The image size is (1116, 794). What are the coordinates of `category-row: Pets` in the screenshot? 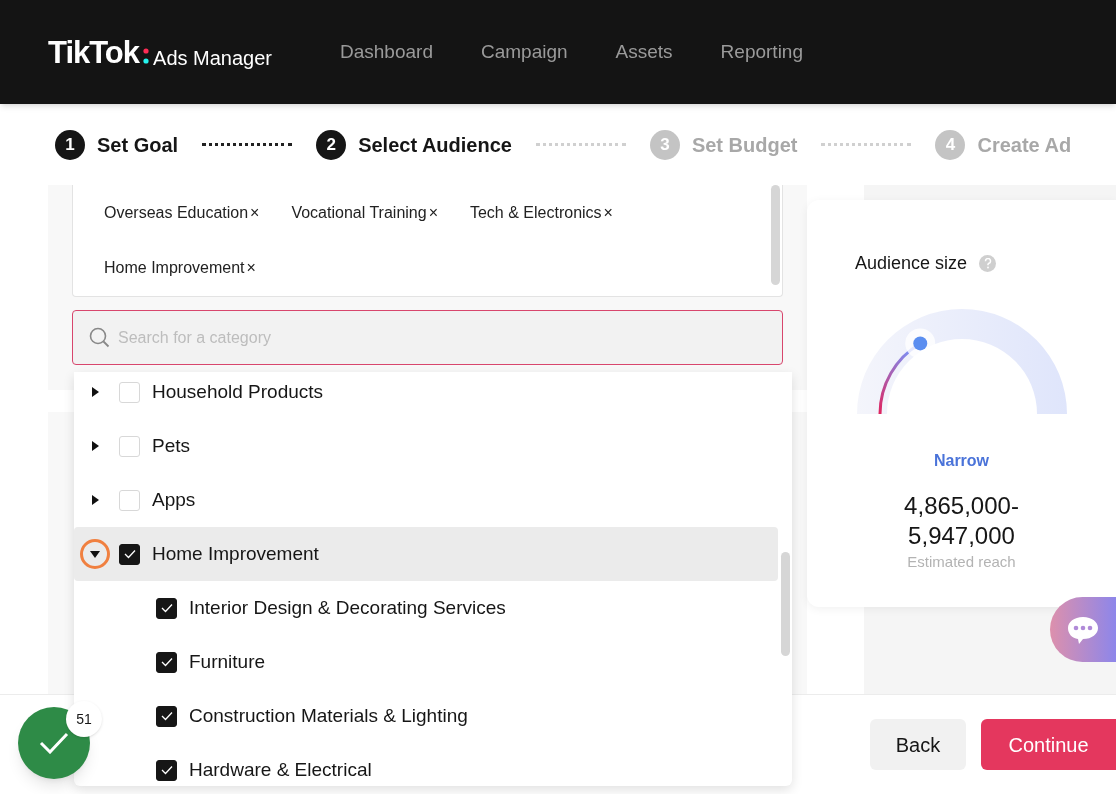 It's located at (426, 446).